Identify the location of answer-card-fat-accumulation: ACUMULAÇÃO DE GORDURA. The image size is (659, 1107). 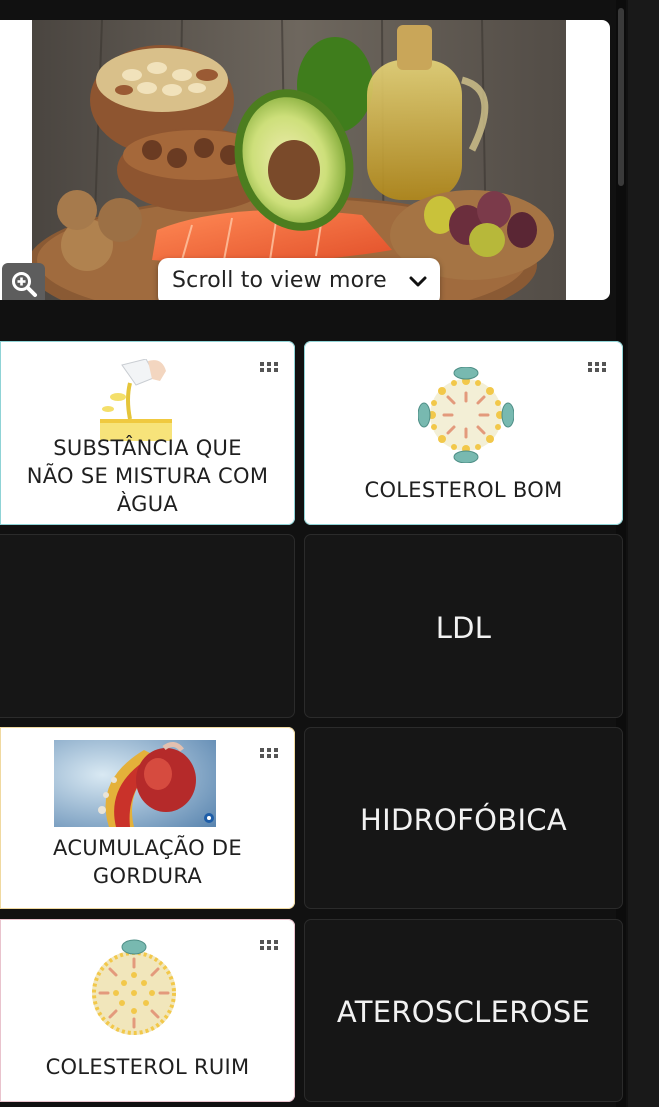
(147, 818).